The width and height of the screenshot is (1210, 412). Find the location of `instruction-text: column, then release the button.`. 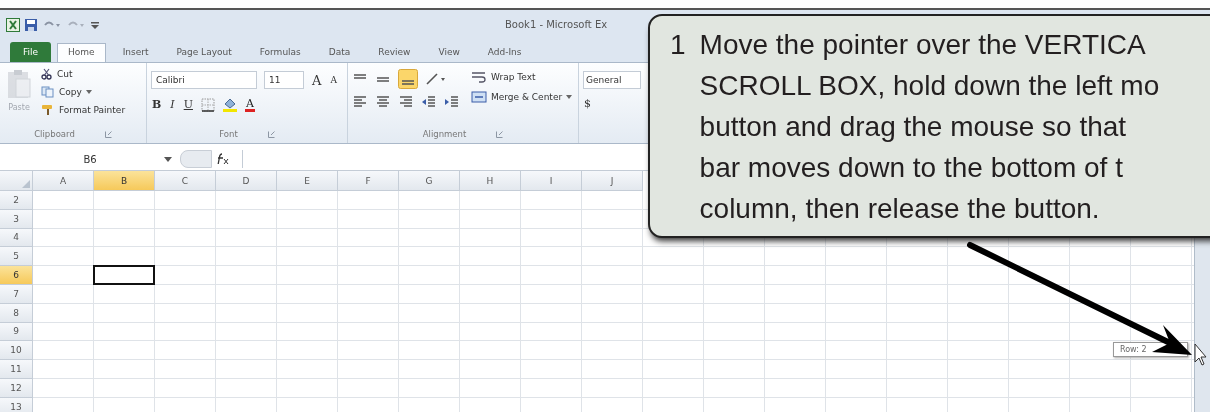

instruction-text: column, then release the button. is located at coordinates (899, 209).